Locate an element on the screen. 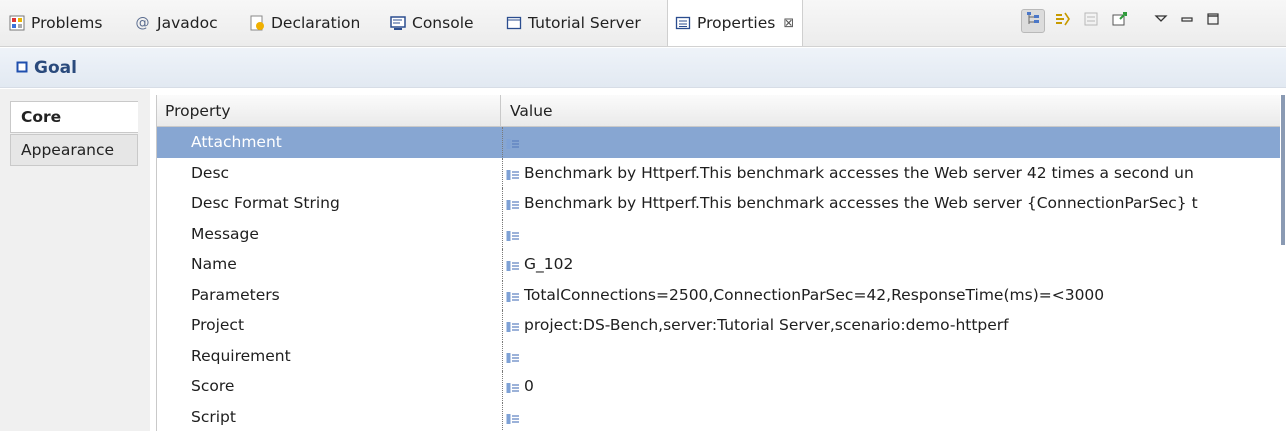 This screenshot has height=431, width=1286. window-icon is located at coordinates (513, 22).